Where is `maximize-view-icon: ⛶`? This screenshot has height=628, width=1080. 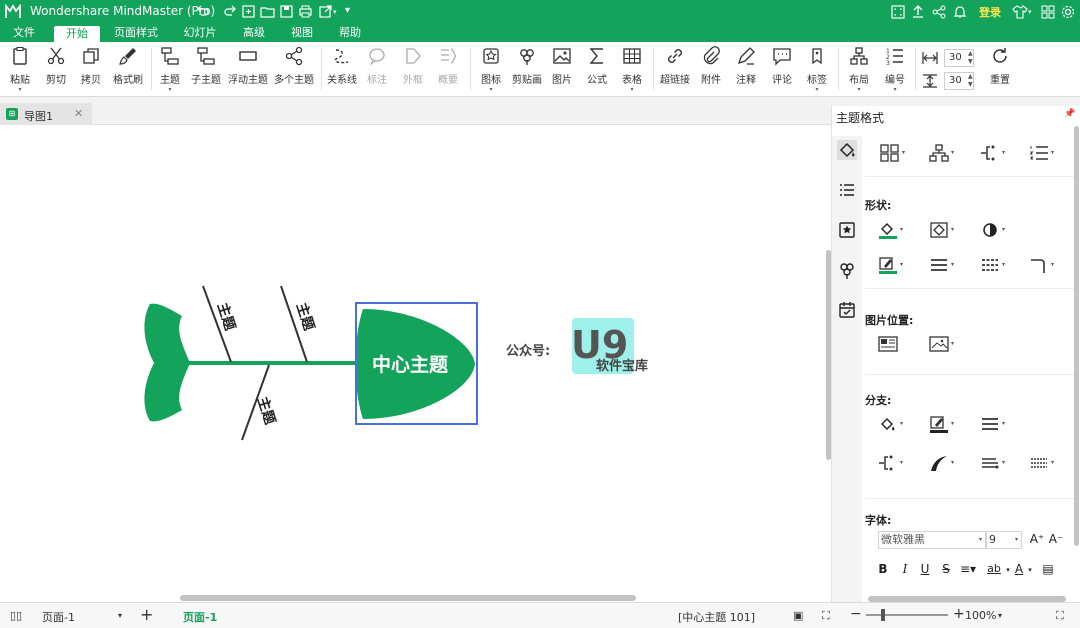
maximize-view-icon: ⛶ is located at coordinates (1060, 616).